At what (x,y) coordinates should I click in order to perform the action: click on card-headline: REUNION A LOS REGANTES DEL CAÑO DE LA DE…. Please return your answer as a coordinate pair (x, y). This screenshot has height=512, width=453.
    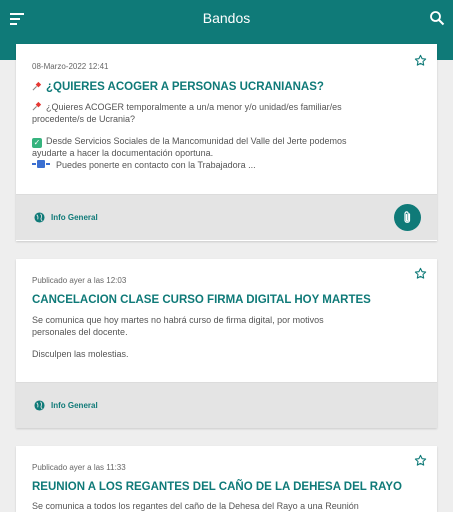
    Looking at the image, I should click on (226, 487).